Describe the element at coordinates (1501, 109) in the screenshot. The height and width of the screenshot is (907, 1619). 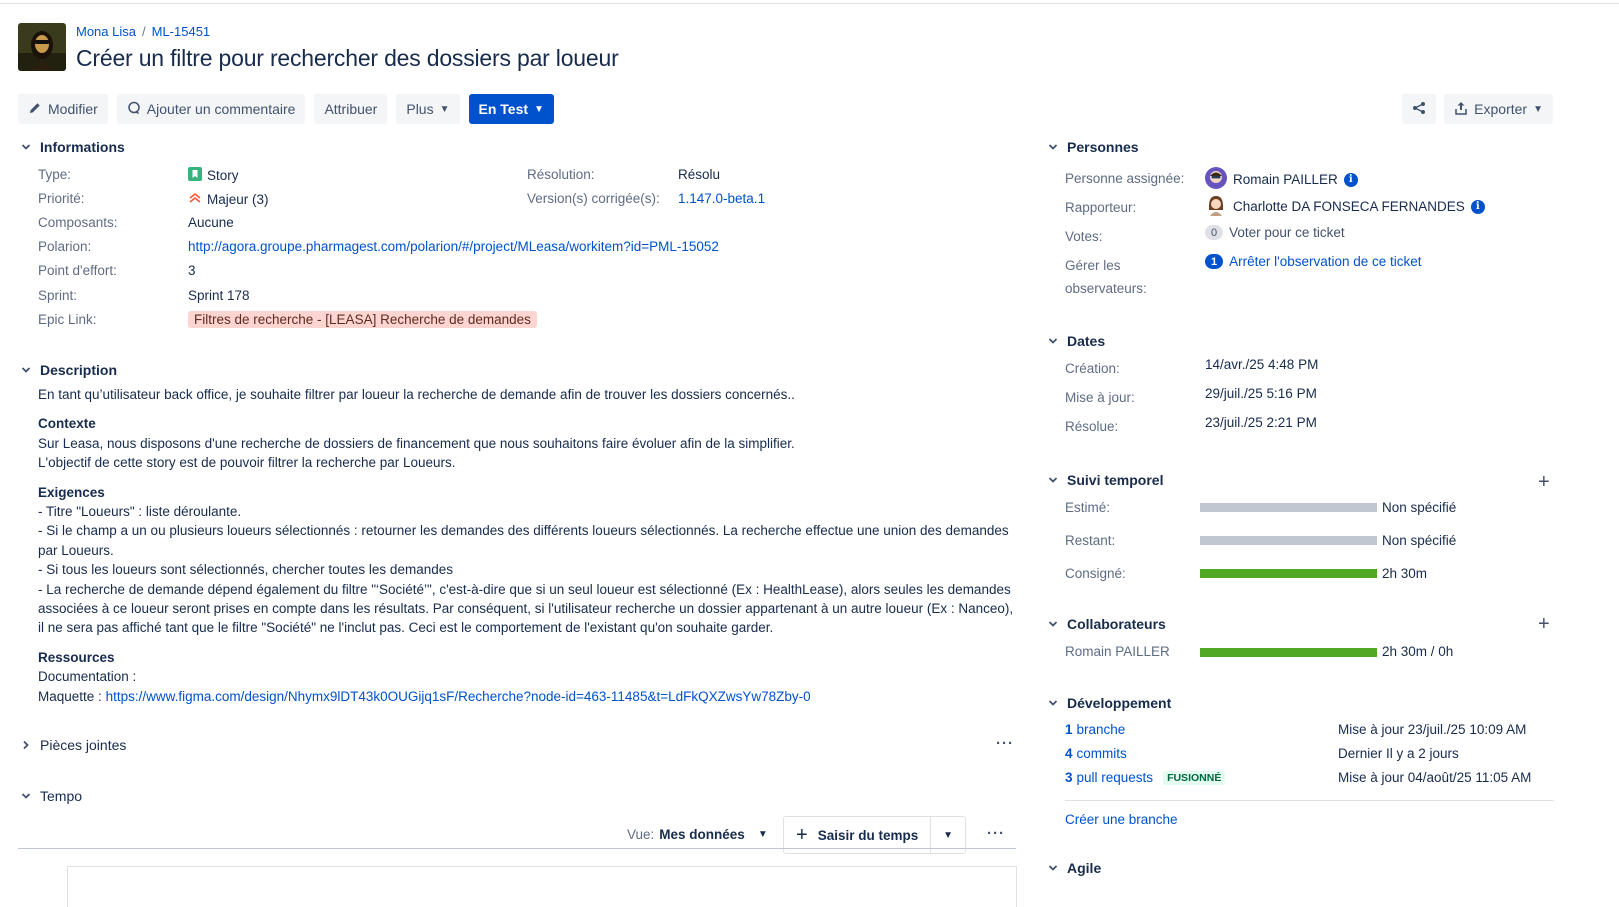
I see `export-dropdown-label: Exporter` at that location.